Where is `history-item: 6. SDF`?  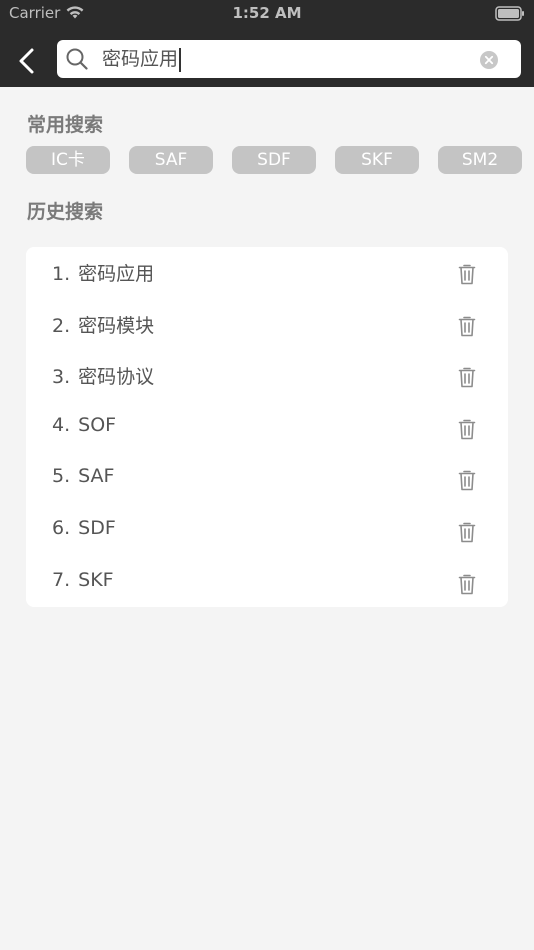
history-item: 6. SDF is located at coordinates (267, 531).